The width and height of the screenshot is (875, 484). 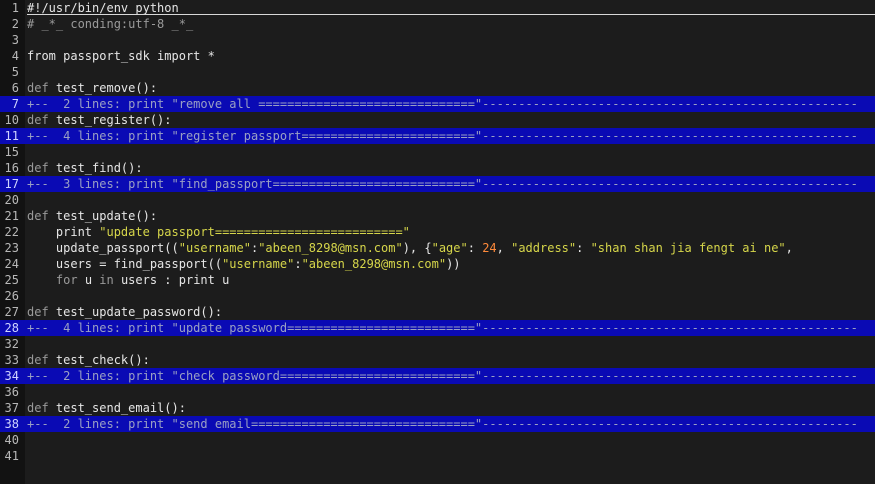 What do you see at coordinates (66, 280) in the screenshot?
I see `keyword-token: for` at bounding box center [66, 280].